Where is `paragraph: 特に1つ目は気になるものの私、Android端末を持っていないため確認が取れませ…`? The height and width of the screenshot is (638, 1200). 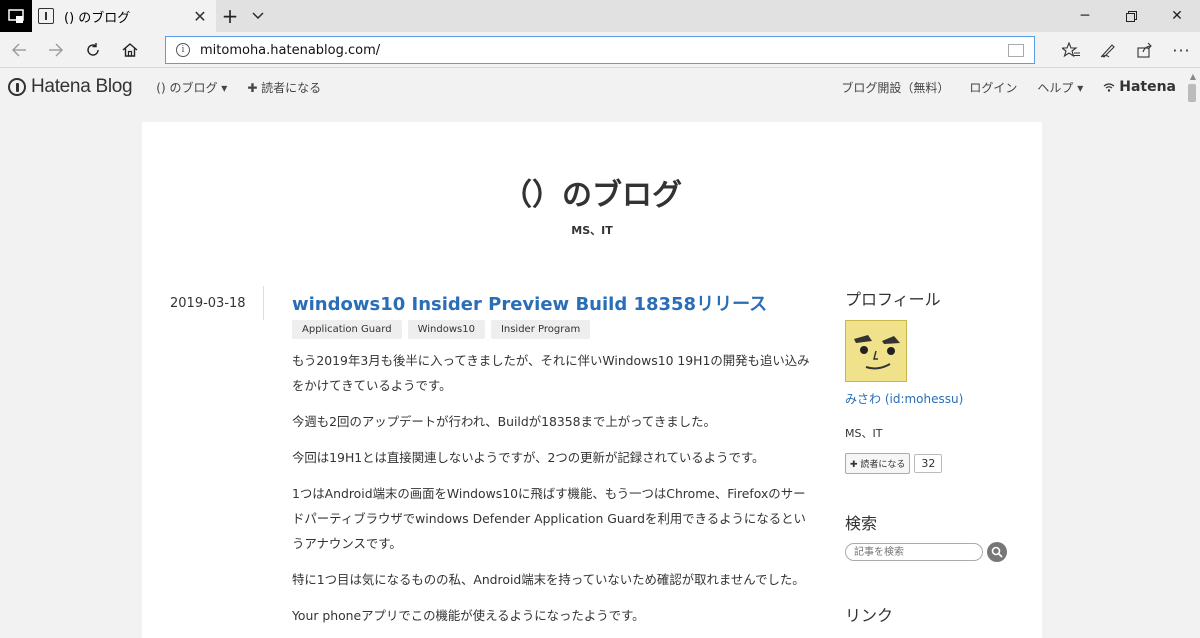 paragraph: 特に1つ目は気になるものの私、Android端末を持っていないため確認が取れませ… is located at coordinates (548, 579).